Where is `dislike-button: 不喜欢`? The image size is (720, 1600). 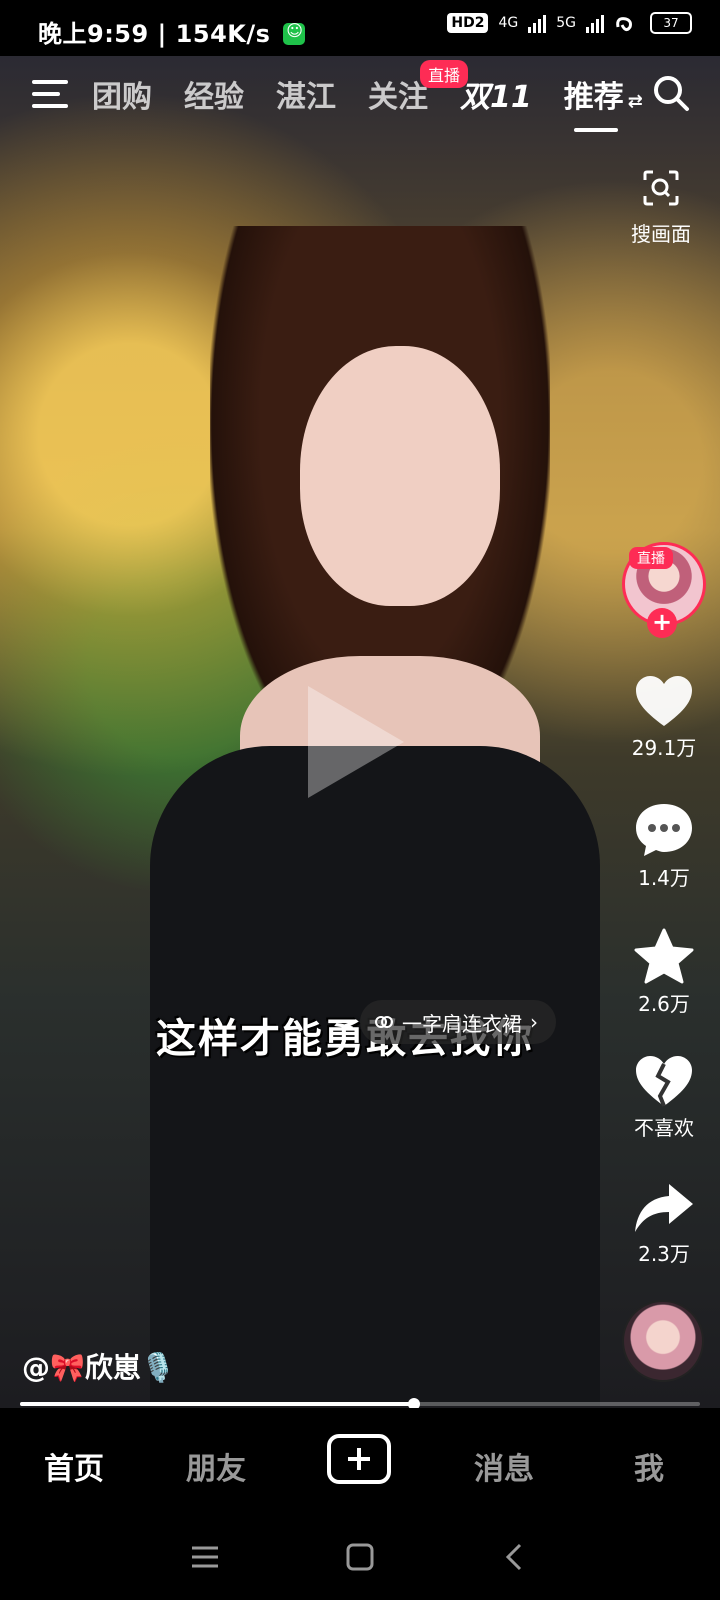 dislike-button: 不喜欢 is located at coordinates (664, 1097).